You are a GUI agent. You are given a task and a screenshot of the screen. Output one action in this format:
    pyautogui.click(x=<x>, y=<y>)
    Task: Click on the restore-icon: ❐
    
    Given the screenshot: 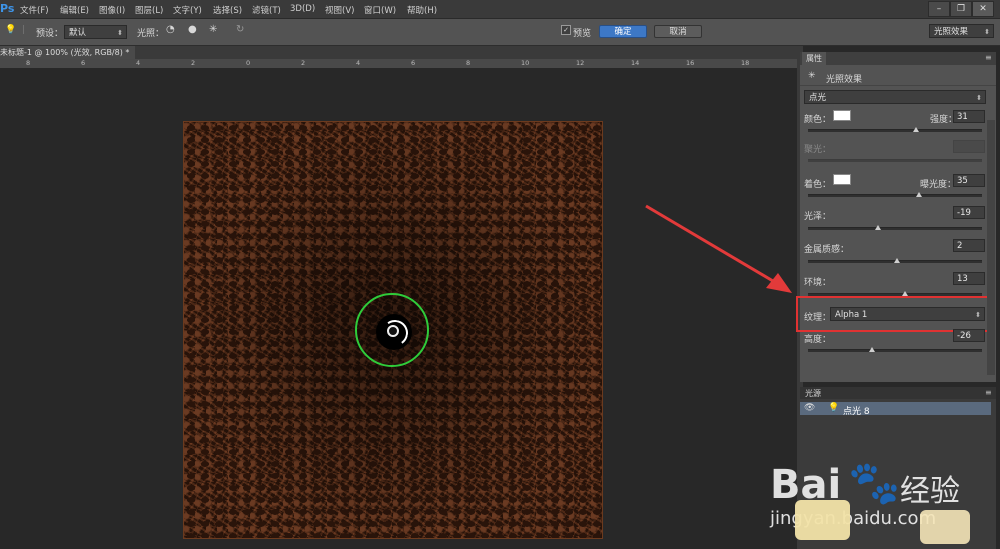 What is the action you would take?
    pyautogui.click(x=961, y=9)
    